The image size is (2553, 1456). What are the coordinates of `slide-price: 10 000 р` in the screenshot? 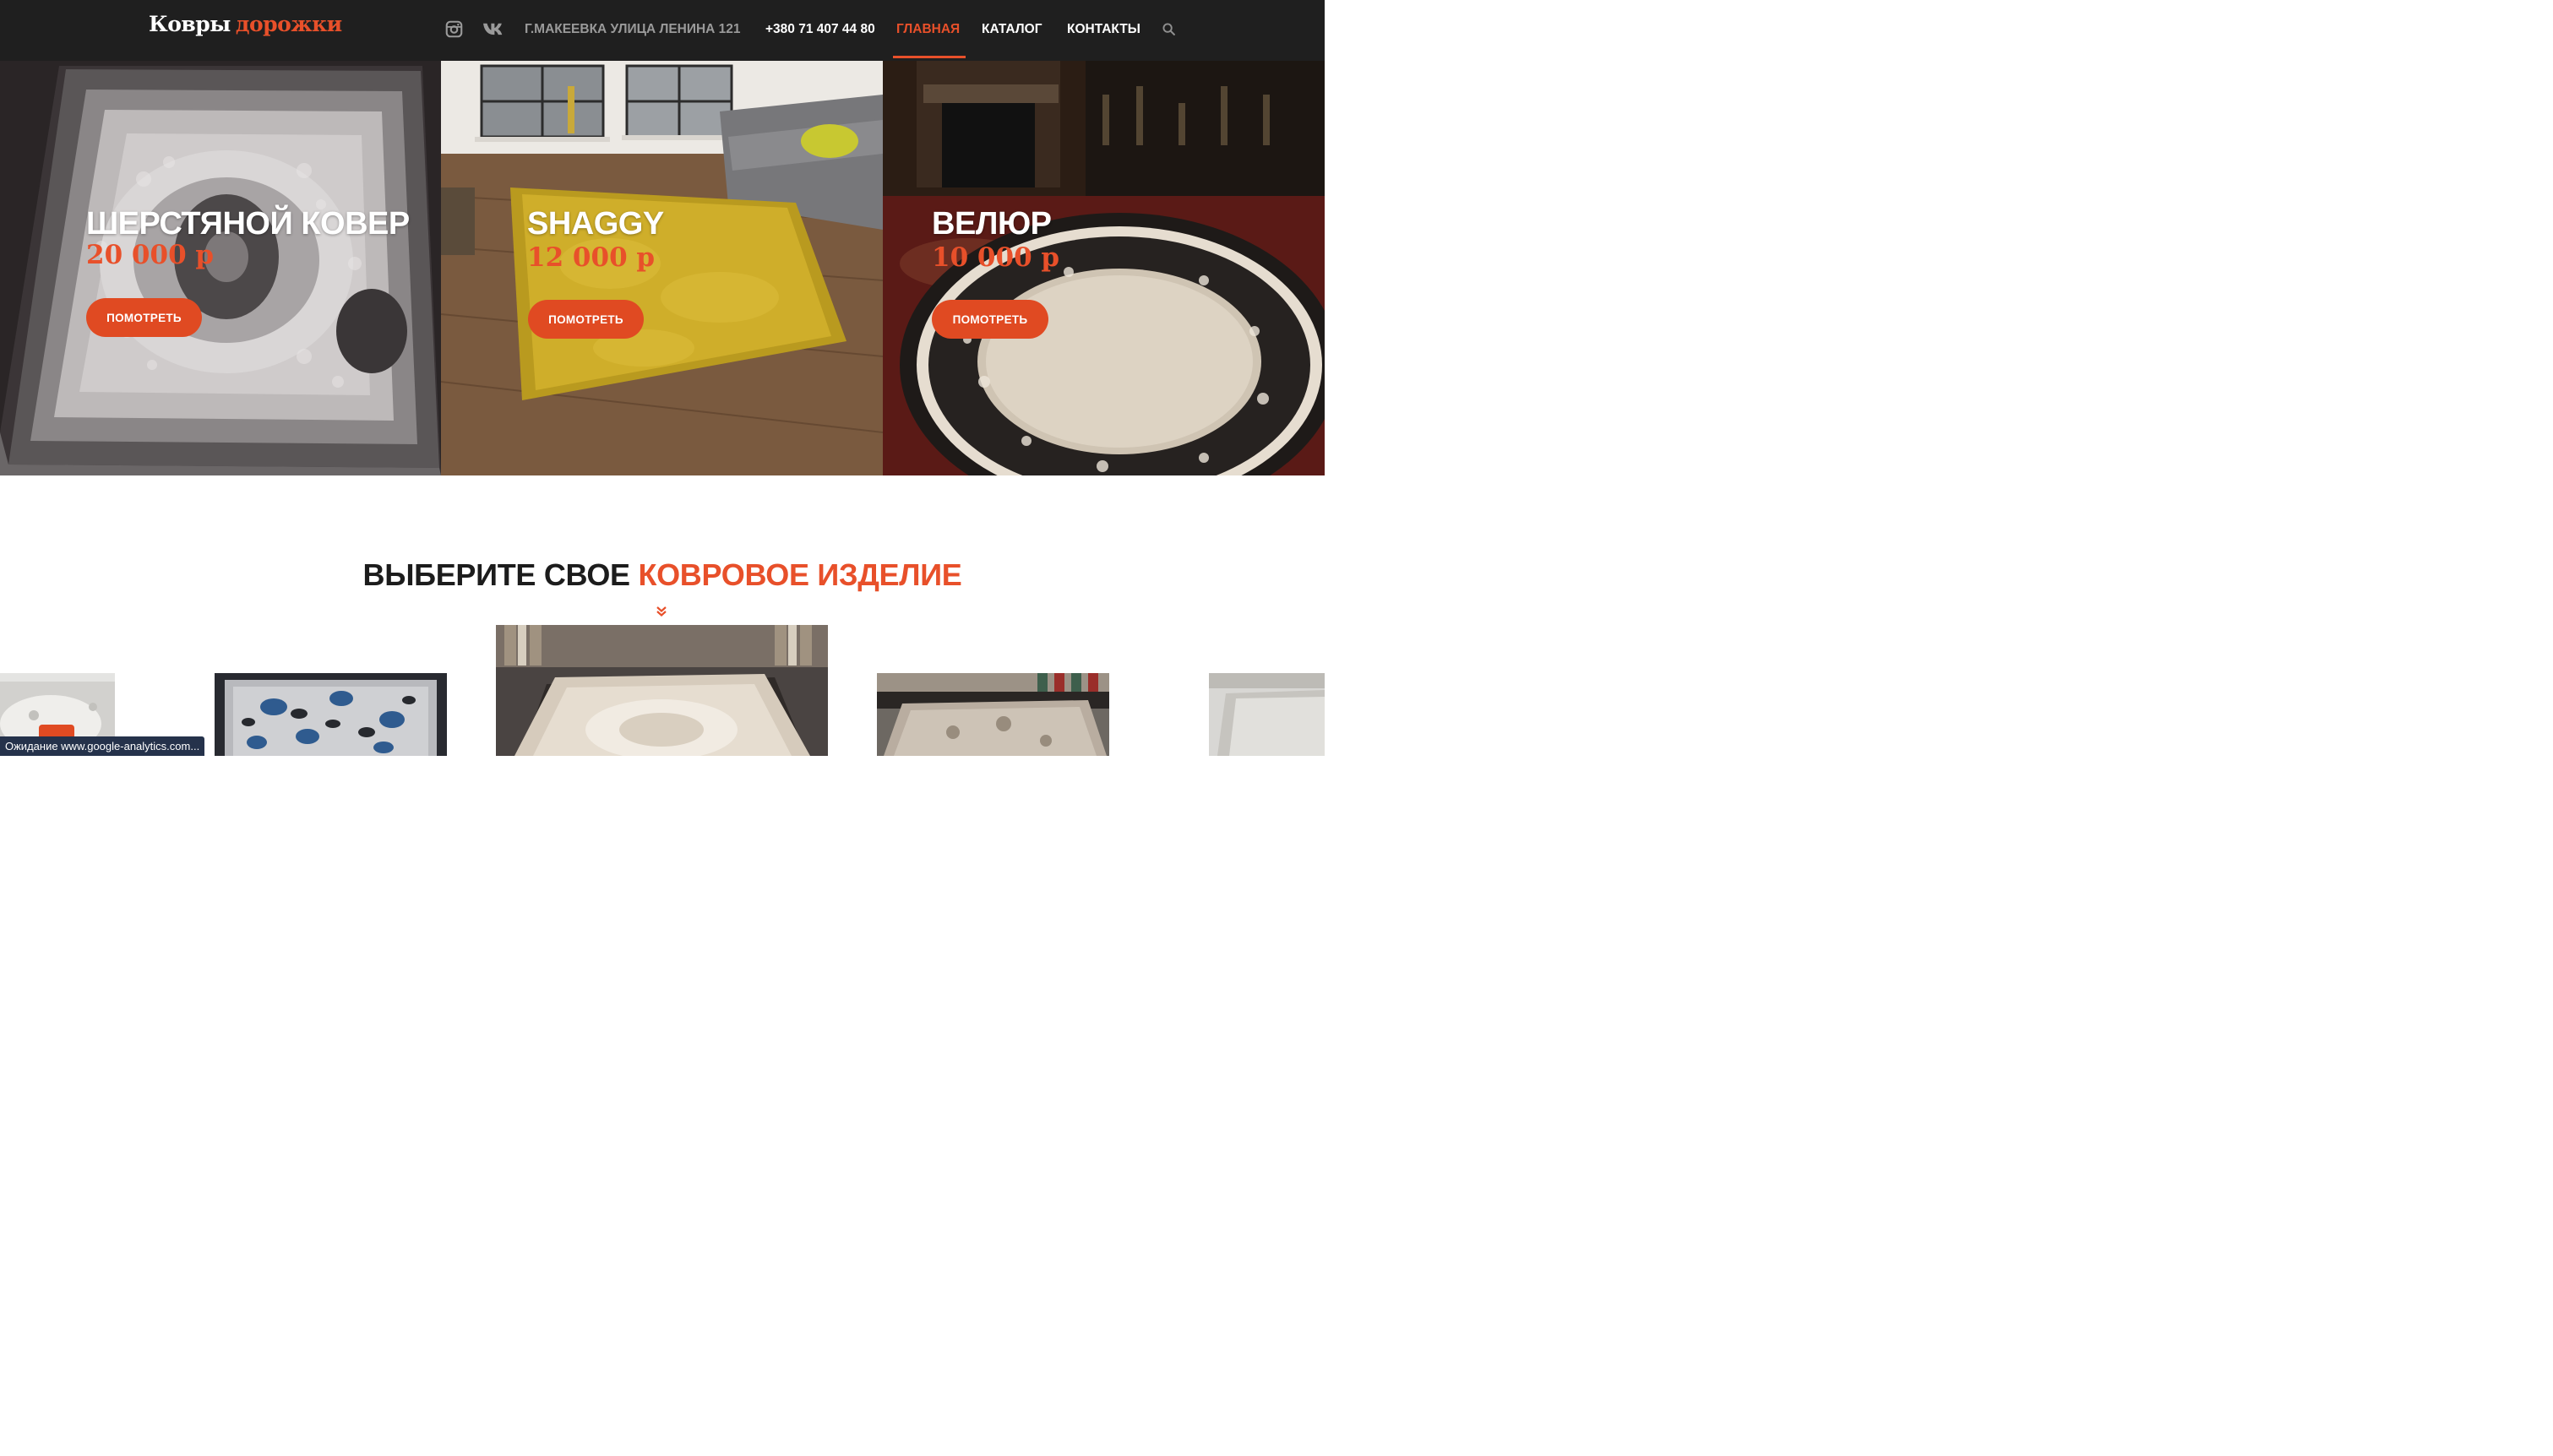 It's located at (996, 257).